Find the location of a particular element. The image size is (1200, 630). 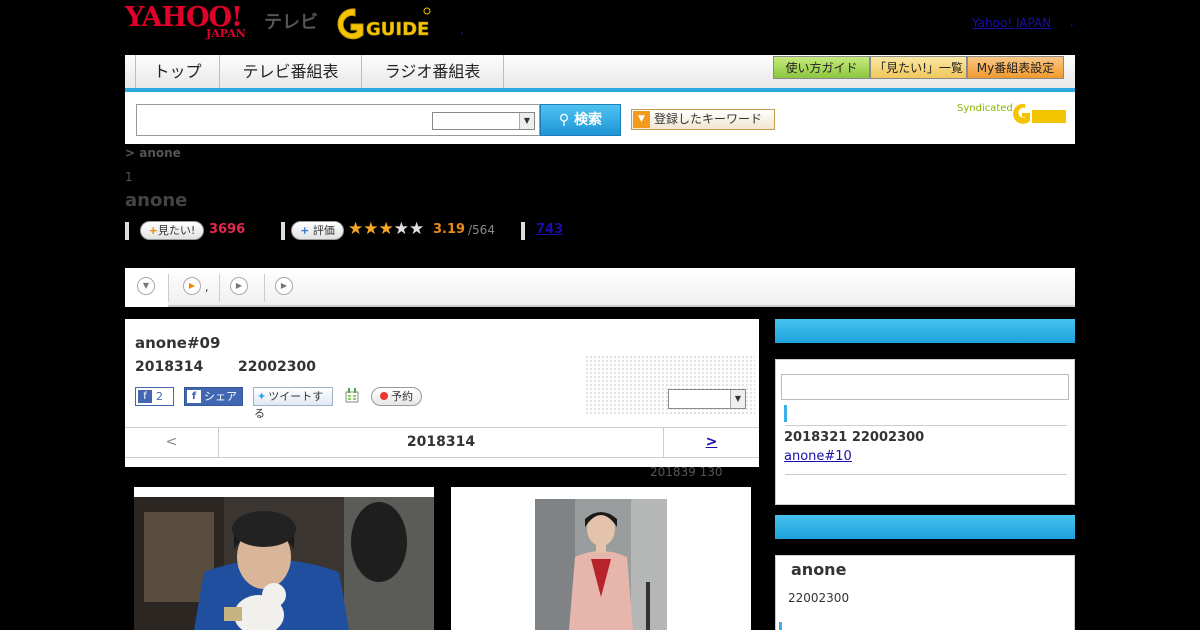

breadcrumb: > anone is located at coordinates (153, 153).